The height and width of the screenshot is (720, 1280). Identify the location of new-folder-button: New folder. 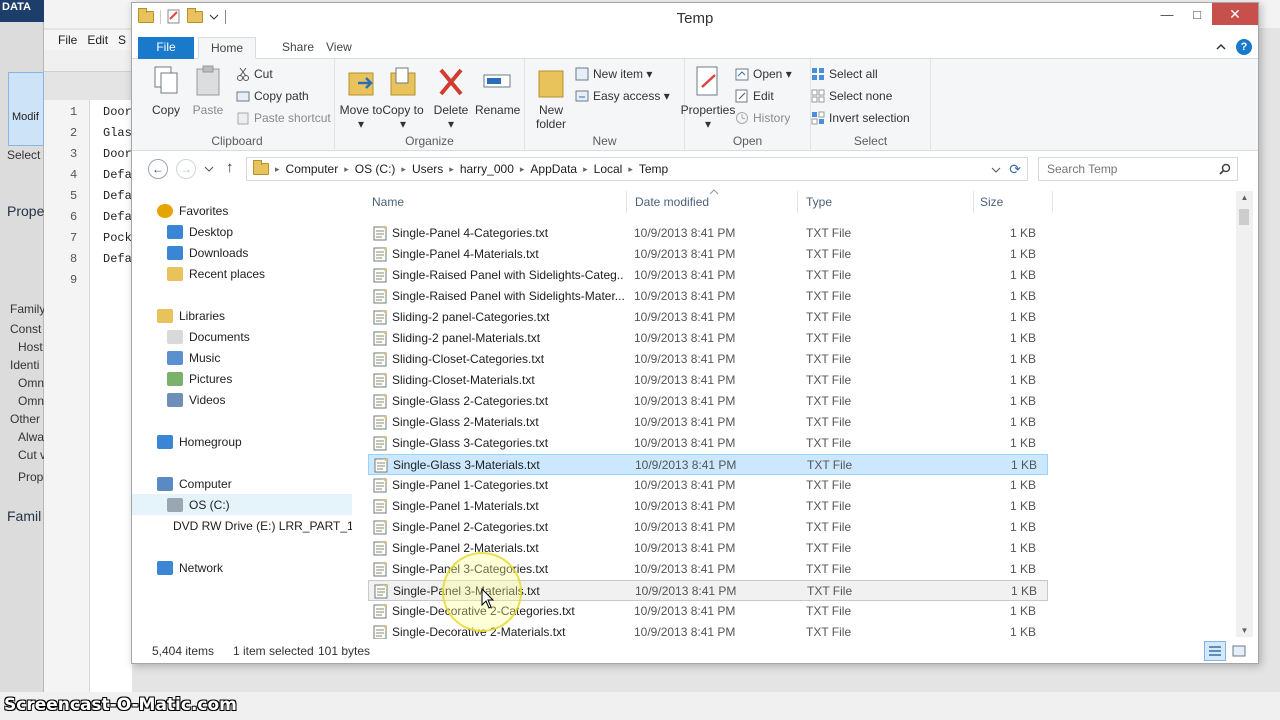
(551, 98).